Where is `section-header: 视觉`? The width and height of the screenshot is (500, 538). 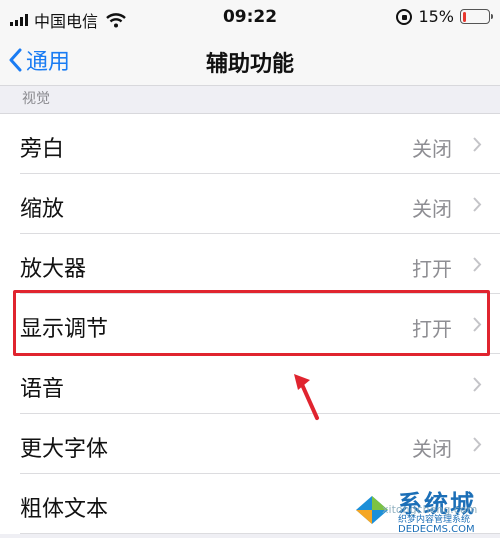
section-header: 视觉 is located at coordinates (36, 99).